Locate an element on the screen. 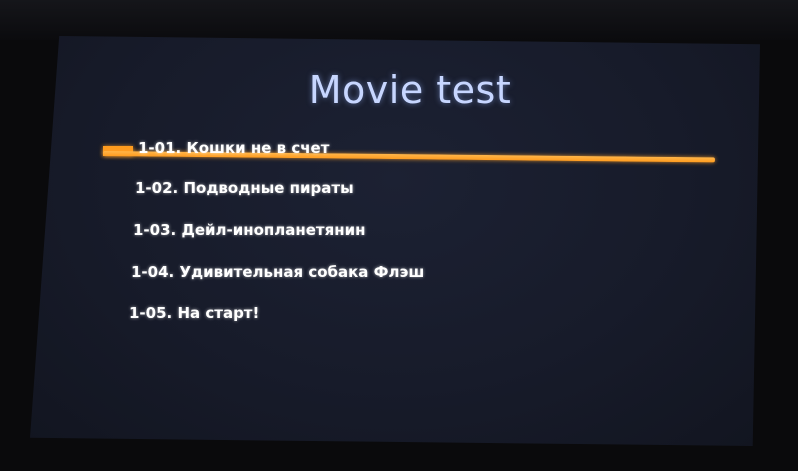  menu-item-episode-1-03: 1-03. Дейл-инопланетянин is located at coordinates (249, 230).